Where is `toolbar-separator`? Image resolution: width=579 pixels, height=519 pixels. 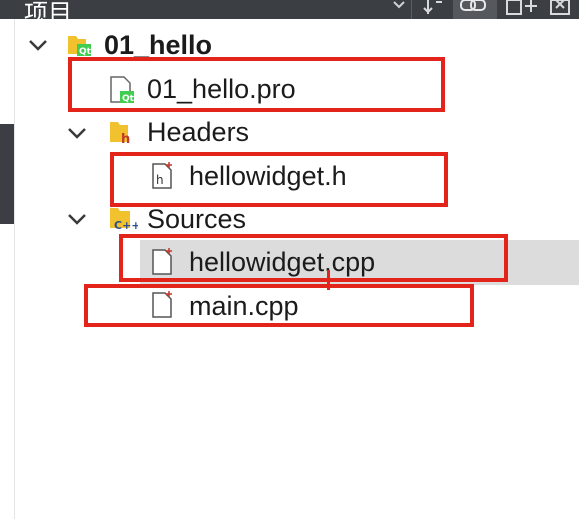 toolbar-separator is located at coordinates (411, 9).